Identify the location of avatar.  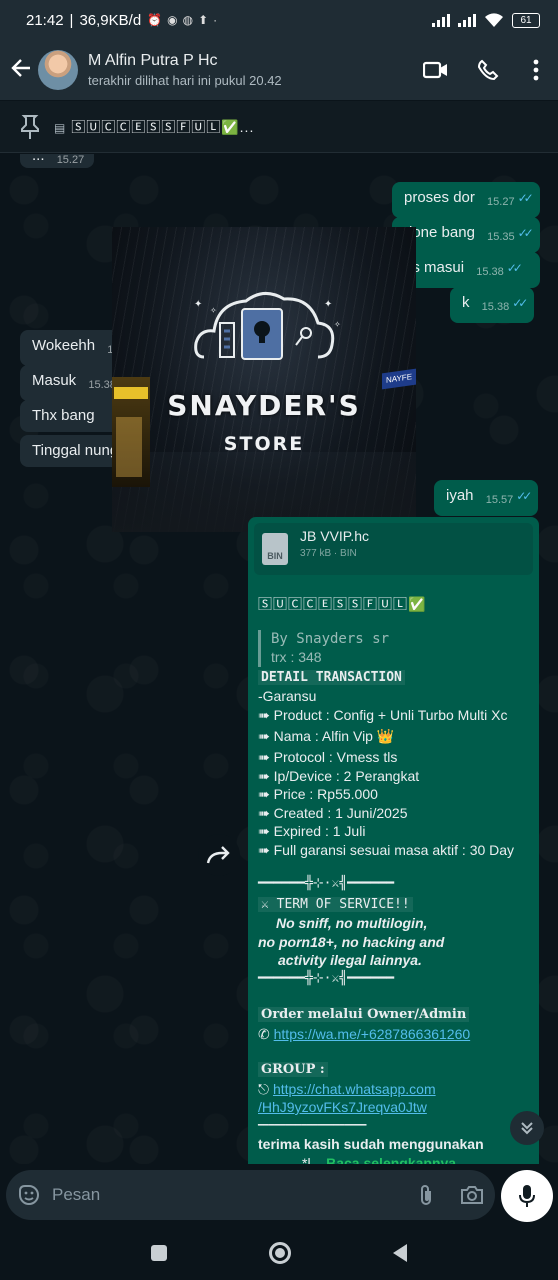
(58, 70).